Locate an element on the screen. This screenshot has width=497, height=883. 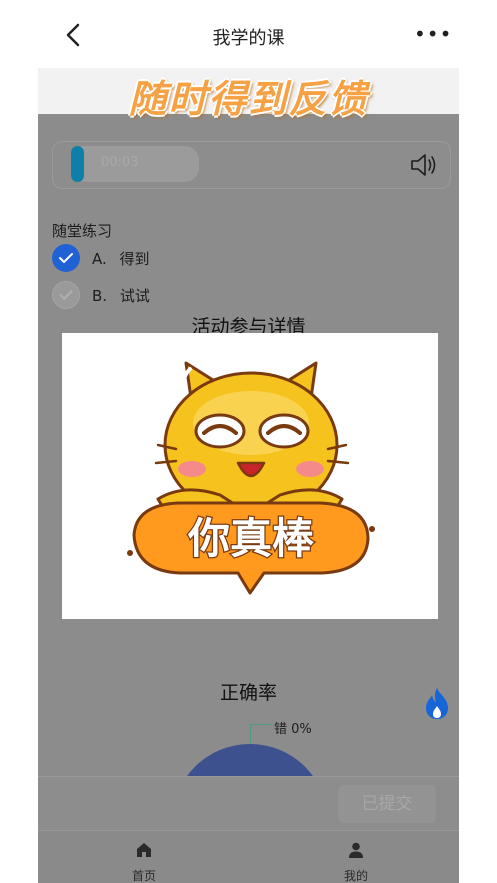
submit-bar: 已提交 is located at coordinates (248, 803).